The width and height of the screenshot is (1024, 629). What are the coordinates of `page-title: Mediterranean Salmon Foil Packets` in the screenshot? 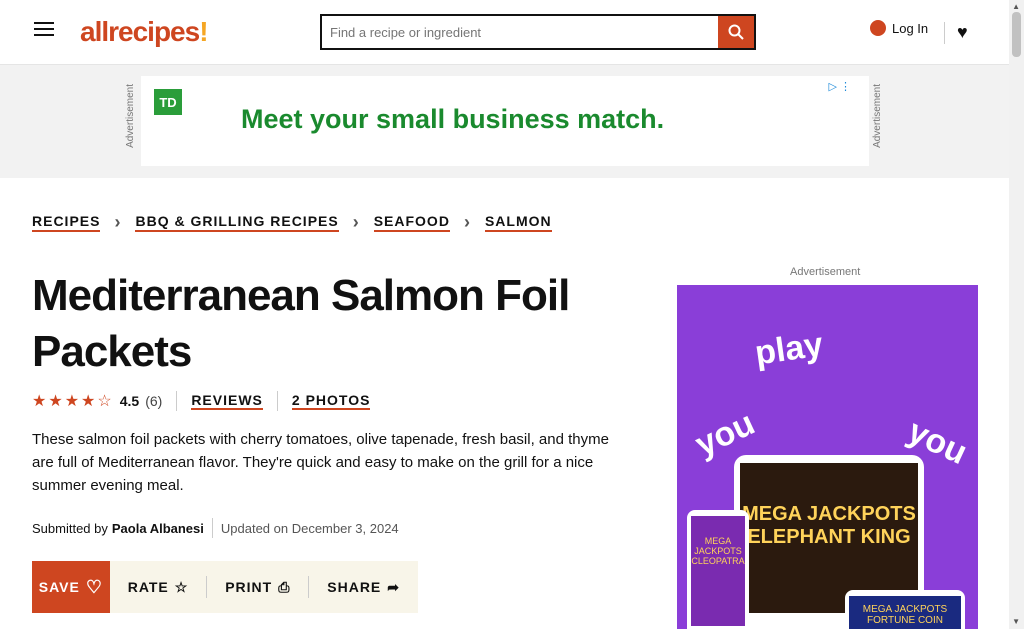 It's located at (301, 323).